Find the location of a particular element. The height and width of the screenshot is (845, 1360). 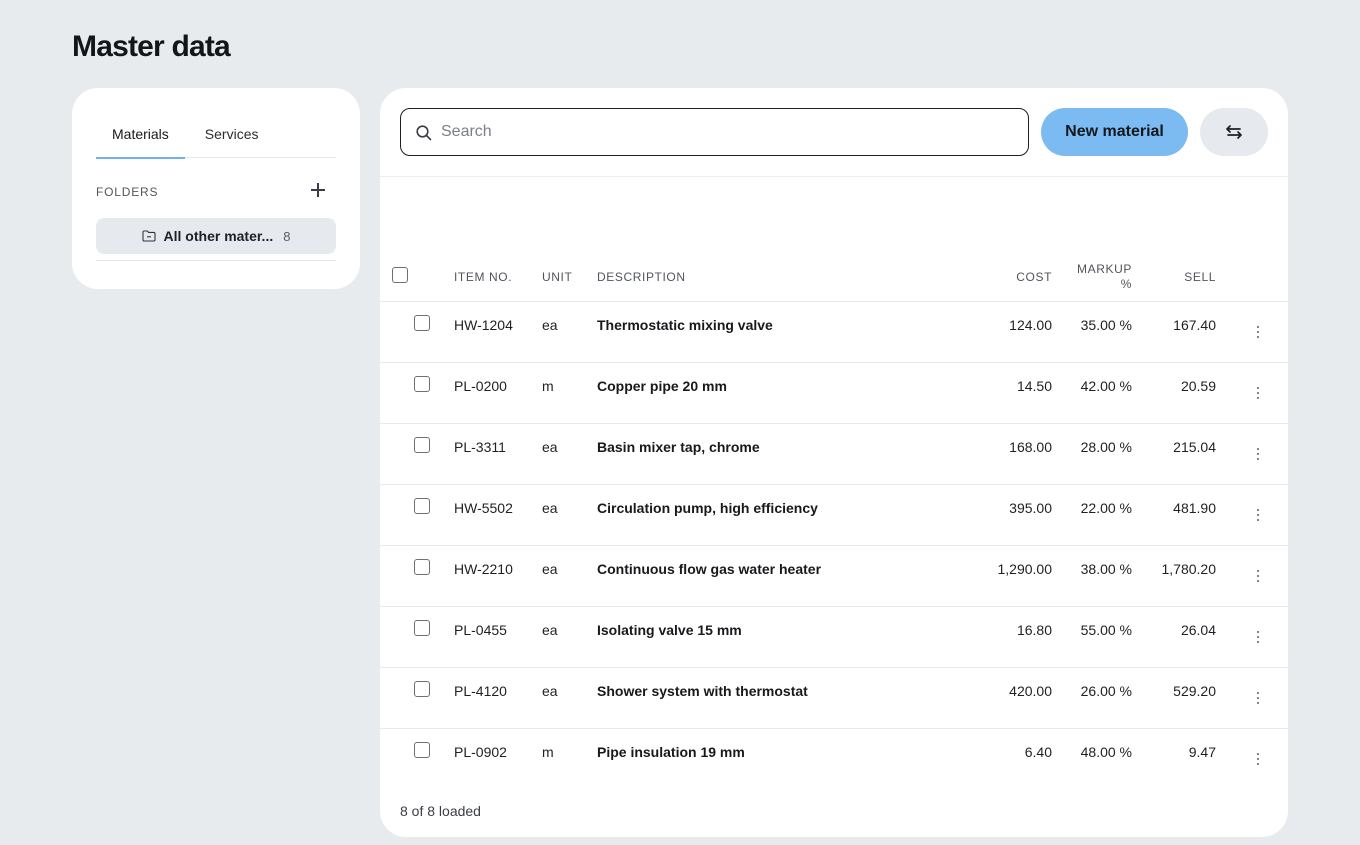

cell-item-no: PL-4120 is located at coordinates (480, 691).